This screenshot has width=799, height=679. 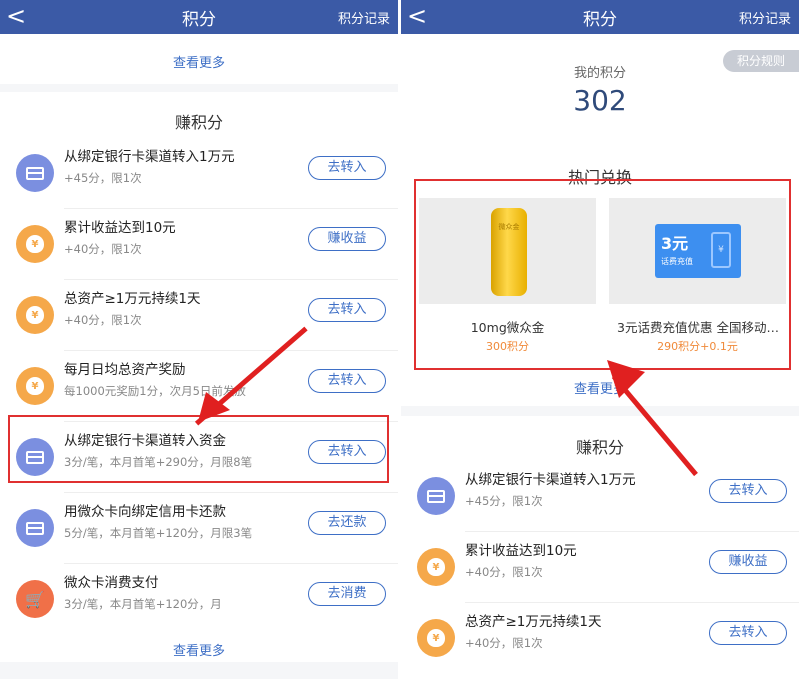 I want to click on task-title: 微众卡消费支付, so click(x=111, y=583).